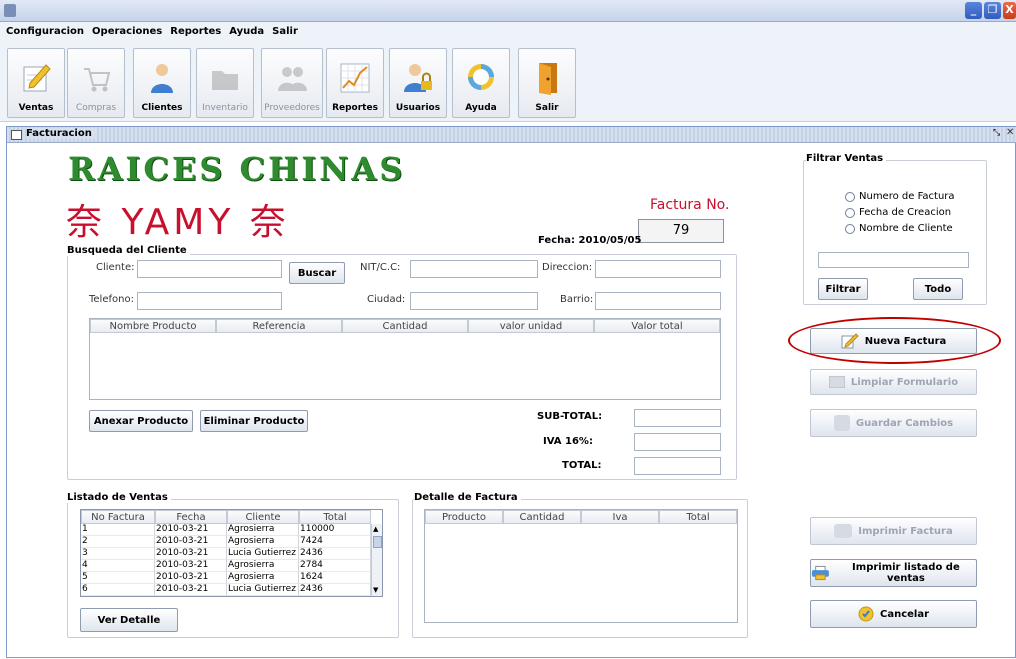 The width and height of the screenshot is (1016, 659). I want to click on product-col-referencia: Referencia, so click(279, 326).